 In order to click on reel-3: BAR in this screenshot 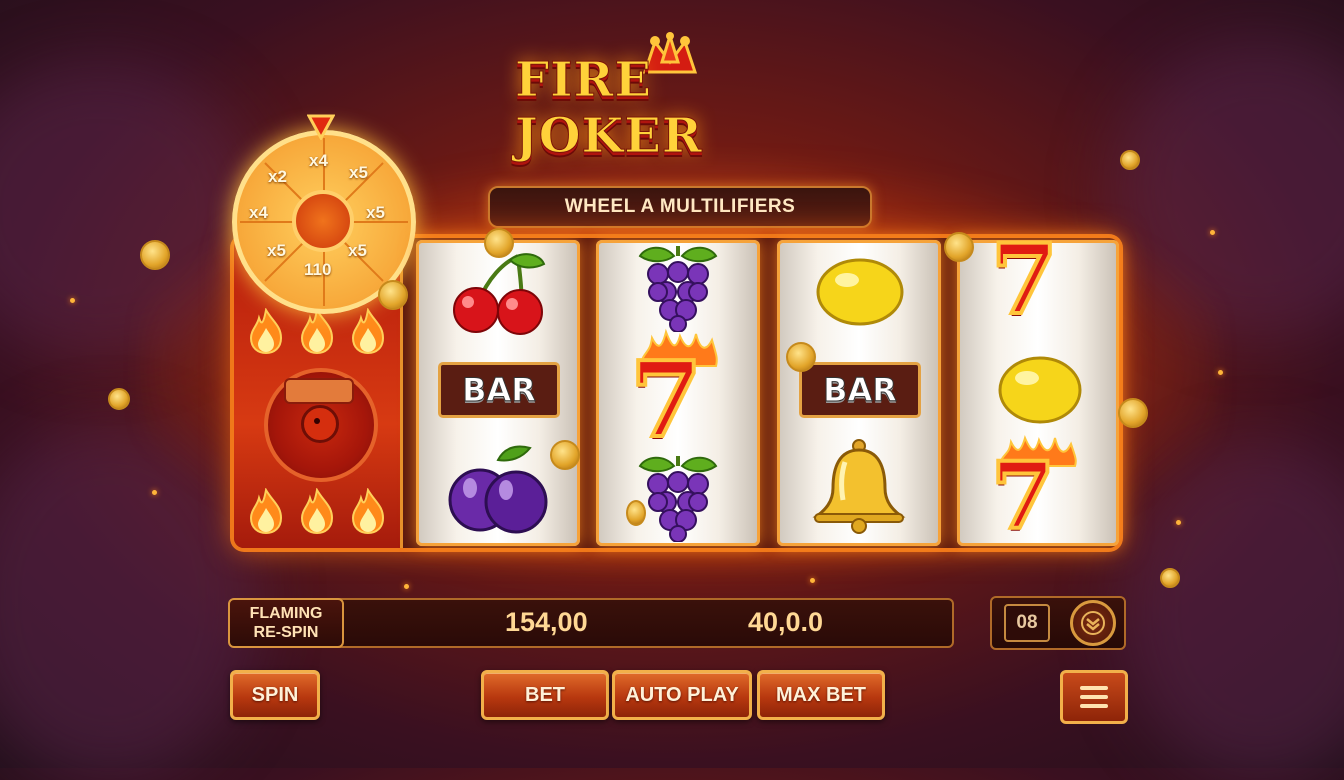, I will do `click(859, 393)`.